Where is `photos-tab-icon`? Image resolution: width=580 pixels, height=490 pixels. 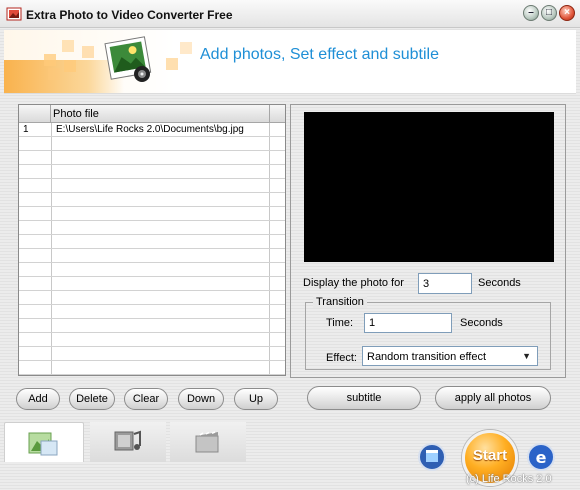
photos-tab-icon is located at coordinates (43, 443).